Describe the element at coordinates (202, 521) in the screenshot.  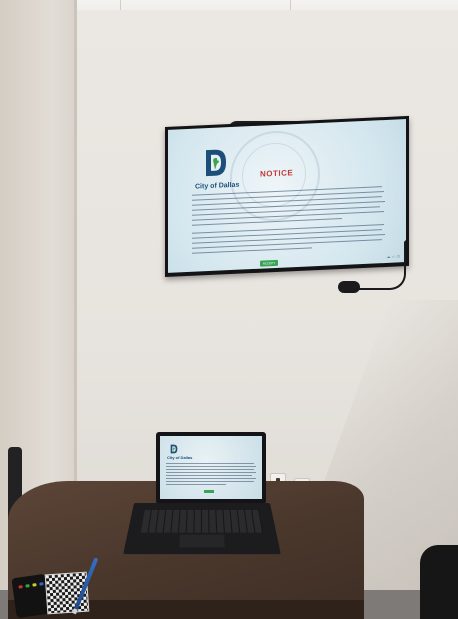
I see `laptop-keyboard` at that location.